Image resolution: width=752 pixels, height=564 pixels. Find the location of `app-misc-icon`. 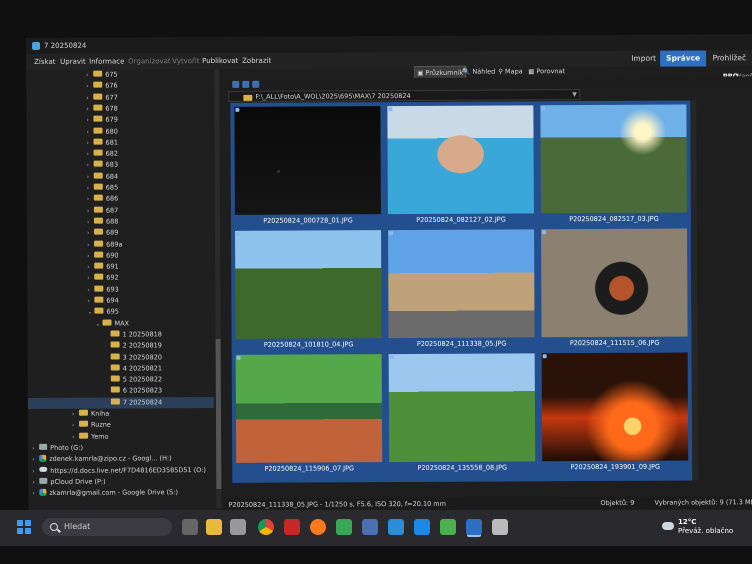

app-misc-icon is located at coordinates (500, 527).